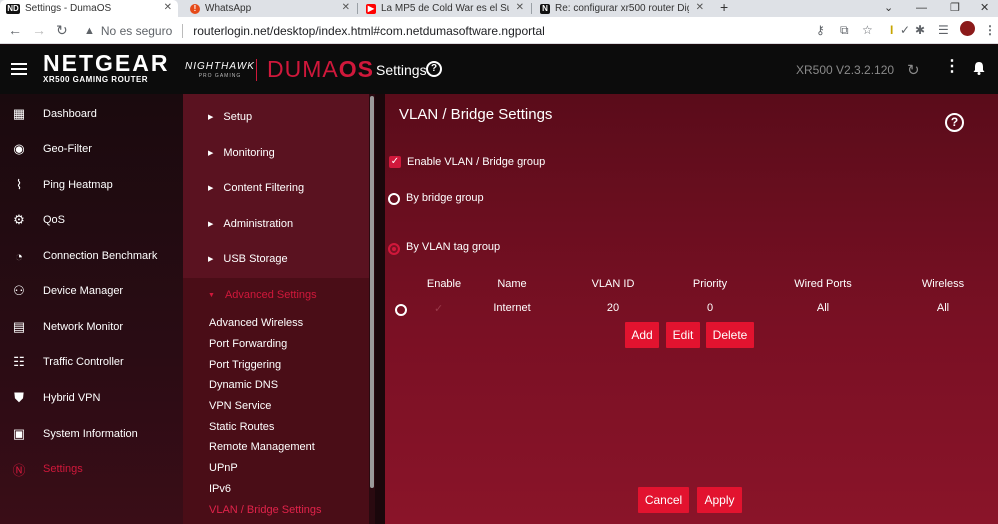 The width and height of the screenshot is (998, 524). Describe the element at coordinates (844, 30) in the screenshot. I see `translate-icon: ⧉` at that location.